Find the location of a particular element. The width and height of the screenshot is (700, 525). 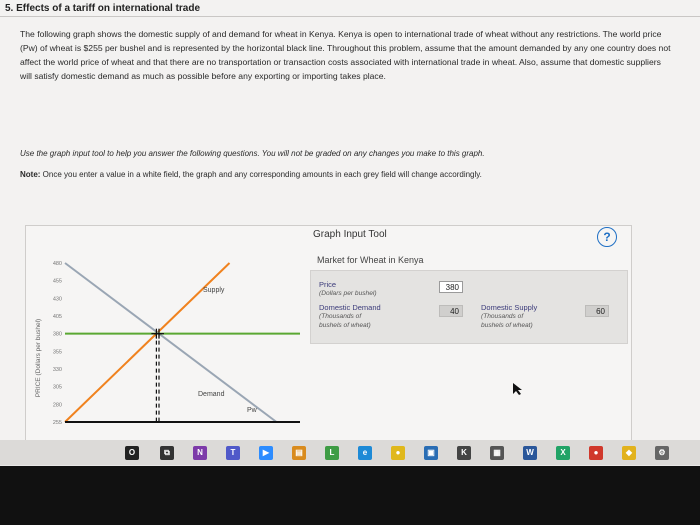

domestic-supply-sub2: bushels of wheat) is located at coordinates (507, 325).